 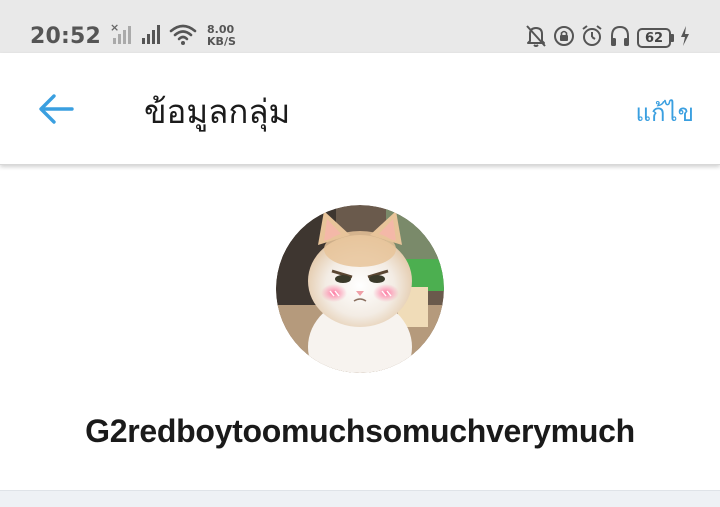 I want to click on charging-icon, so click(x=685, y=38).